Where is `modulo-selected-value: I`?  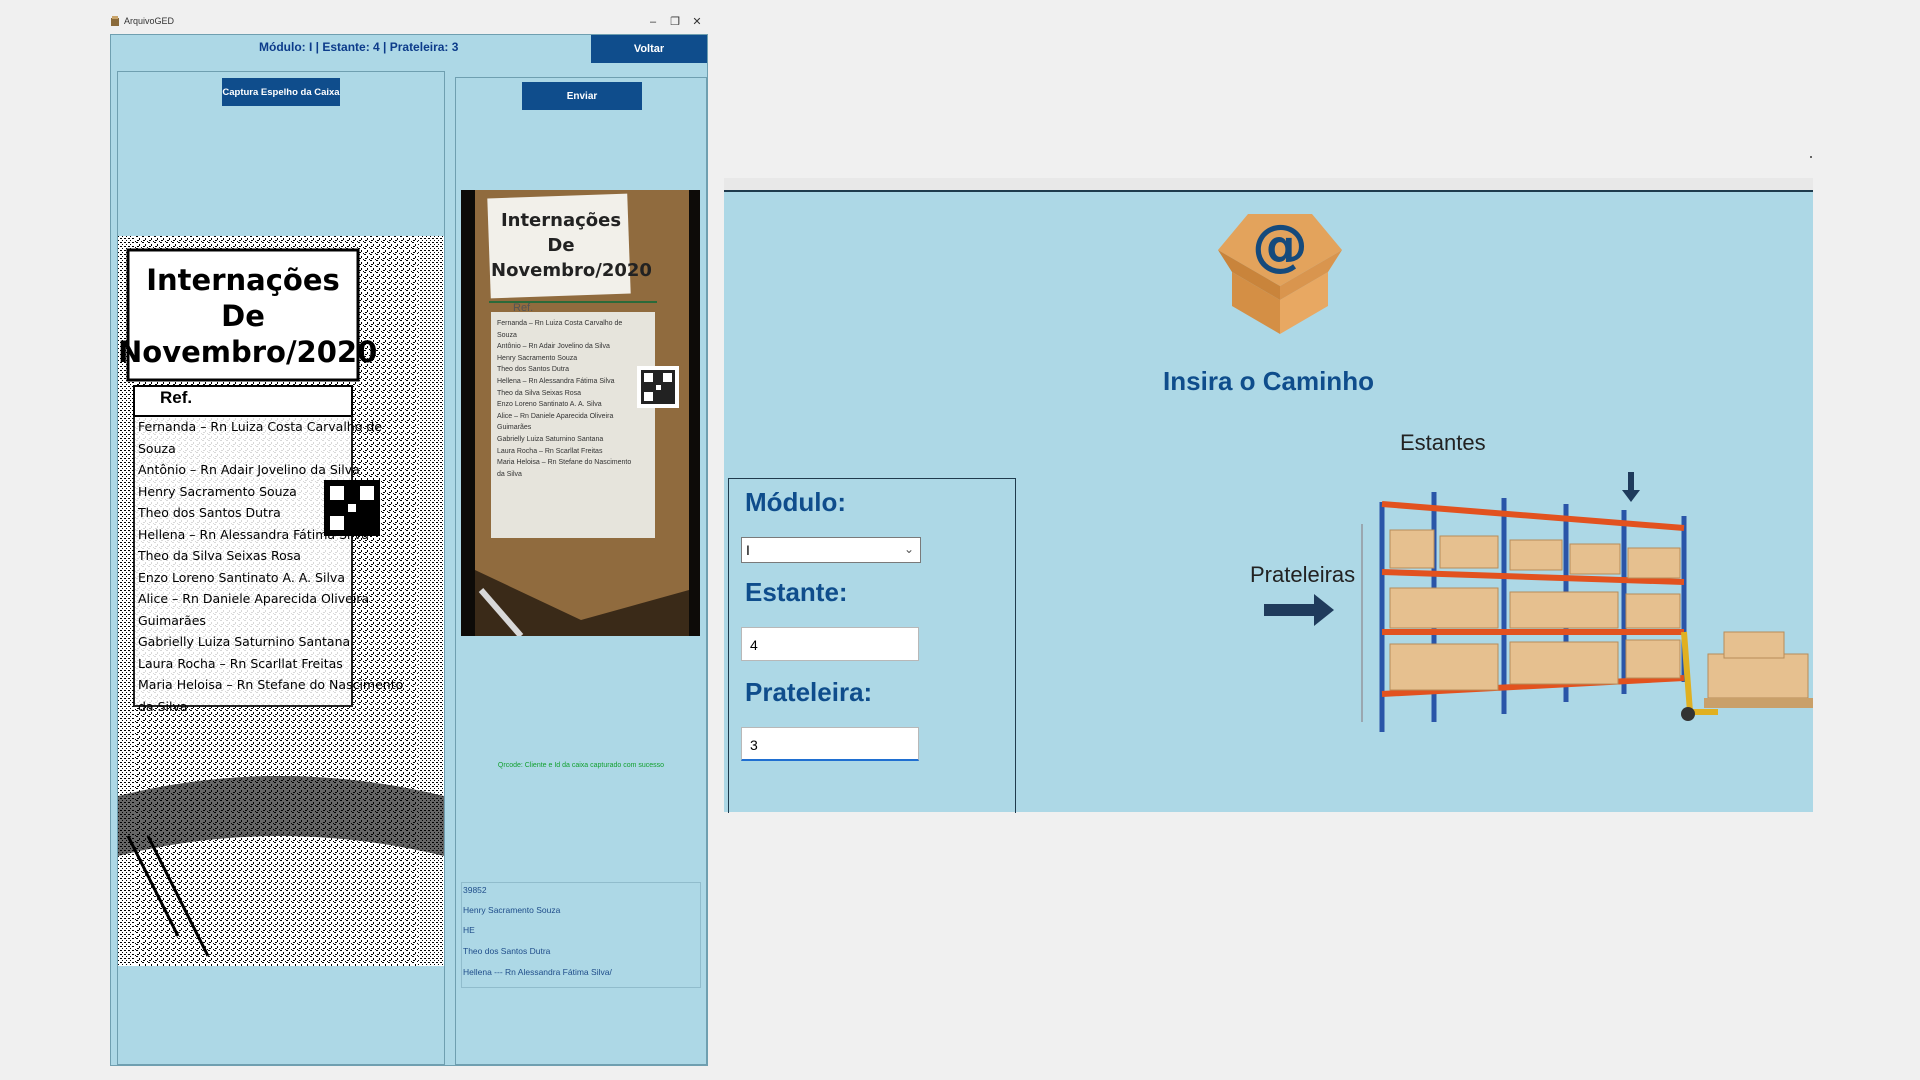 modulo-selected-value: I is located at coordinates (748, 550).